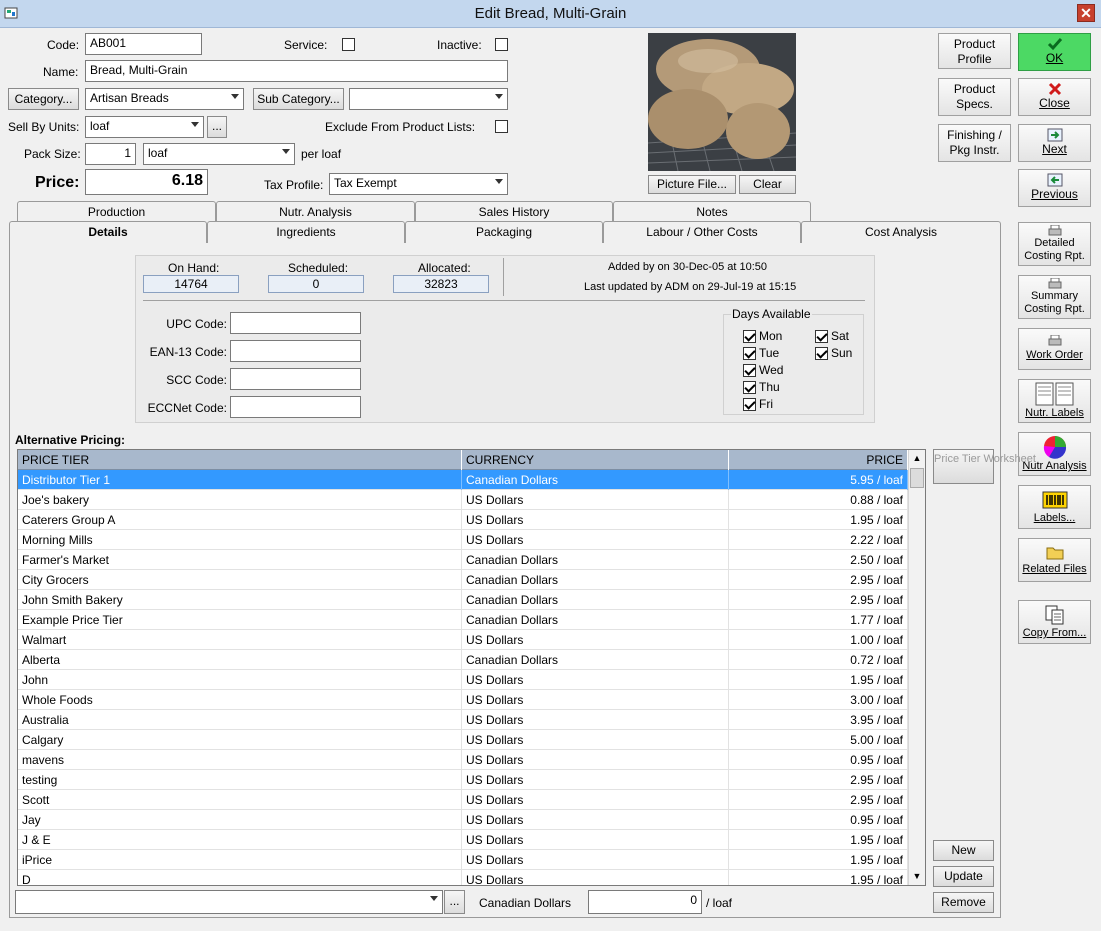 The image size is (1101, 931). What do you see at coordinates (295, 351) in the screenshot?
I see `ean-input` at bounding box center [295, 351].